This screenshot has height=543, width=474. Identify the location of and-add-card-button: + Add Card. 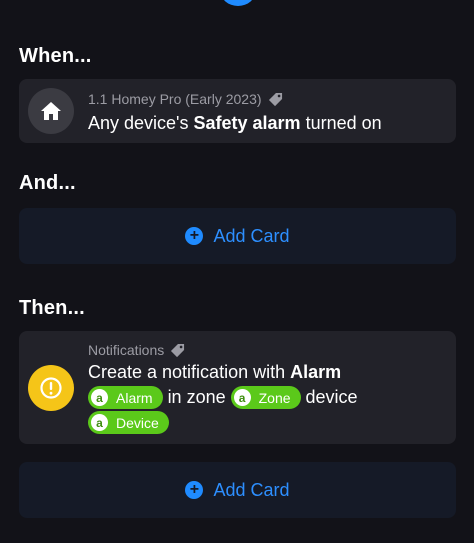
(237, 236).